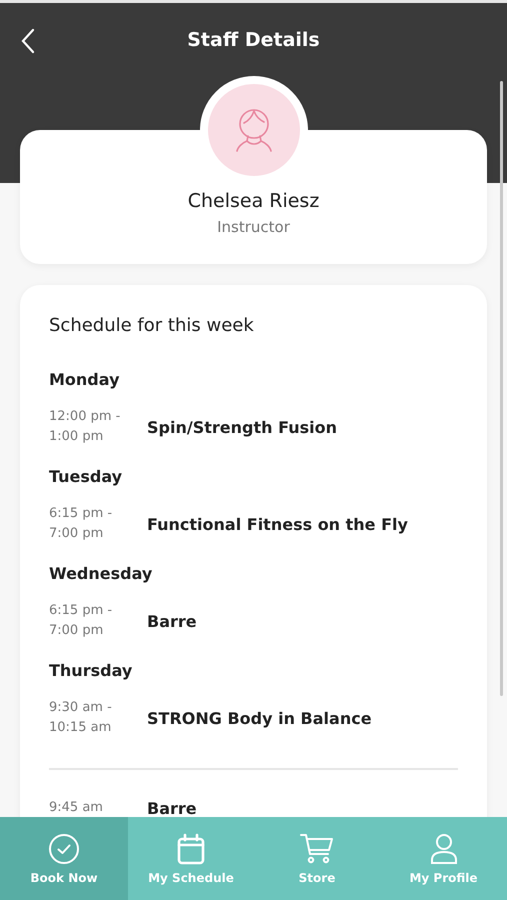  I want to click on day-heading: Tuesday, so click(86, 476).